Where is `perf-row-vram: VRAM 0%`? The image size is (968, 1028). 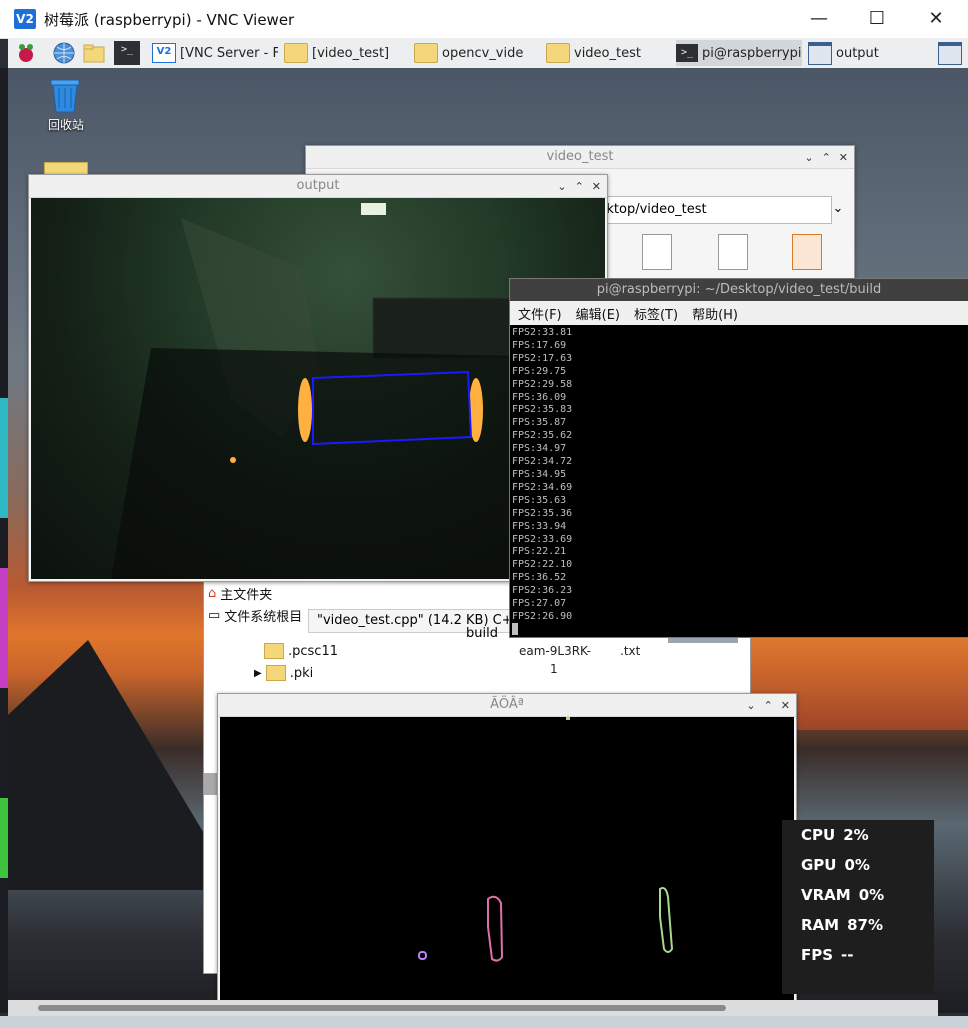 perf-row-vram: VRAM 0% is located at coordinates (843, 895).